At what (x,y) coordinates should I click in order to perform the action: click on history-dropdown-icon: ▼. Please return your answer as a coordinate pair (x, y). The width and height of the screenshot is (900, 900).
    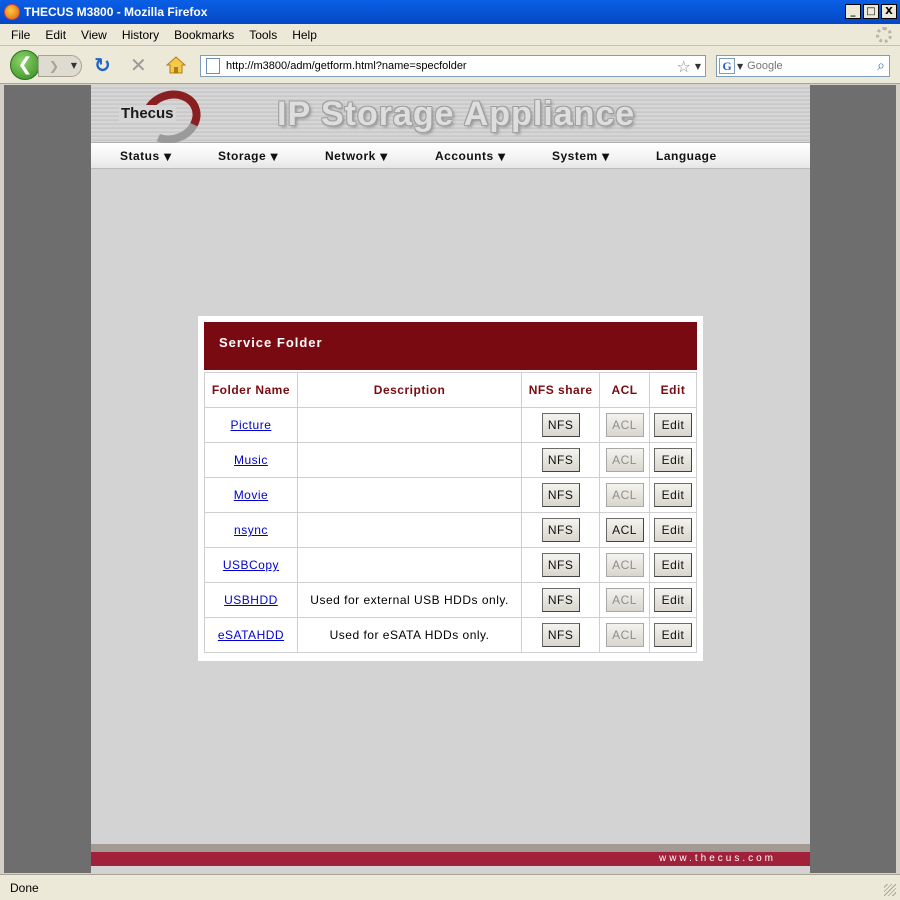
    Looking at the image, I should click on (74, 66).